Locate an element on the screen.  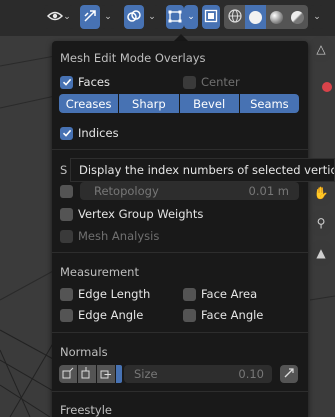
mesh-edit-overlay-dropdown: ⌄ is located at coordinates (191, 17).